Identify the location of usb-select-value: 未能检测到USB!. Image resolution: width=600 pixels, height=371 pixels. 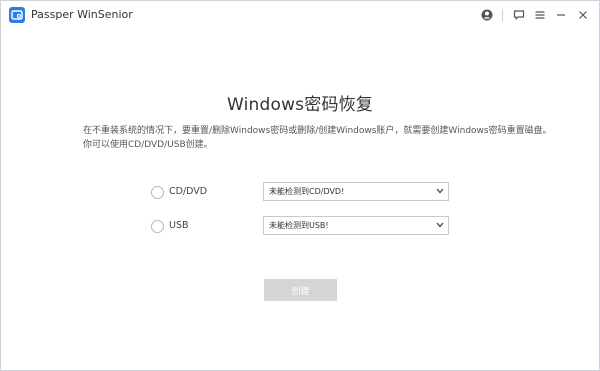
(299, 225).